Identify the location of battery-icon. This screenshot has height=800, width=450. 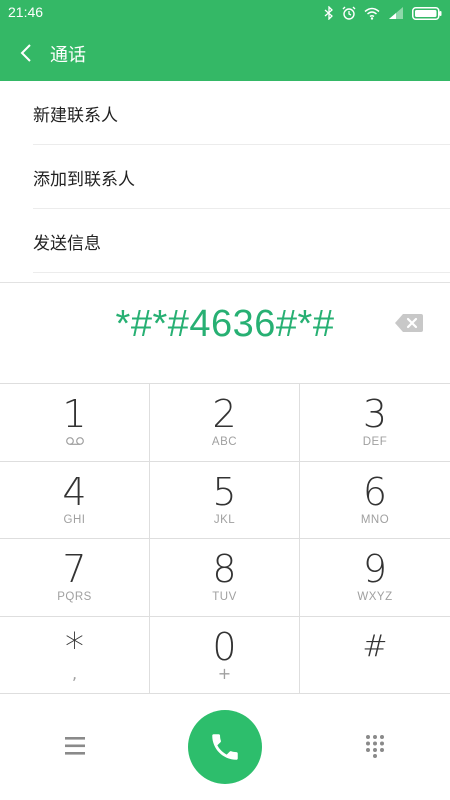
(427, 13).